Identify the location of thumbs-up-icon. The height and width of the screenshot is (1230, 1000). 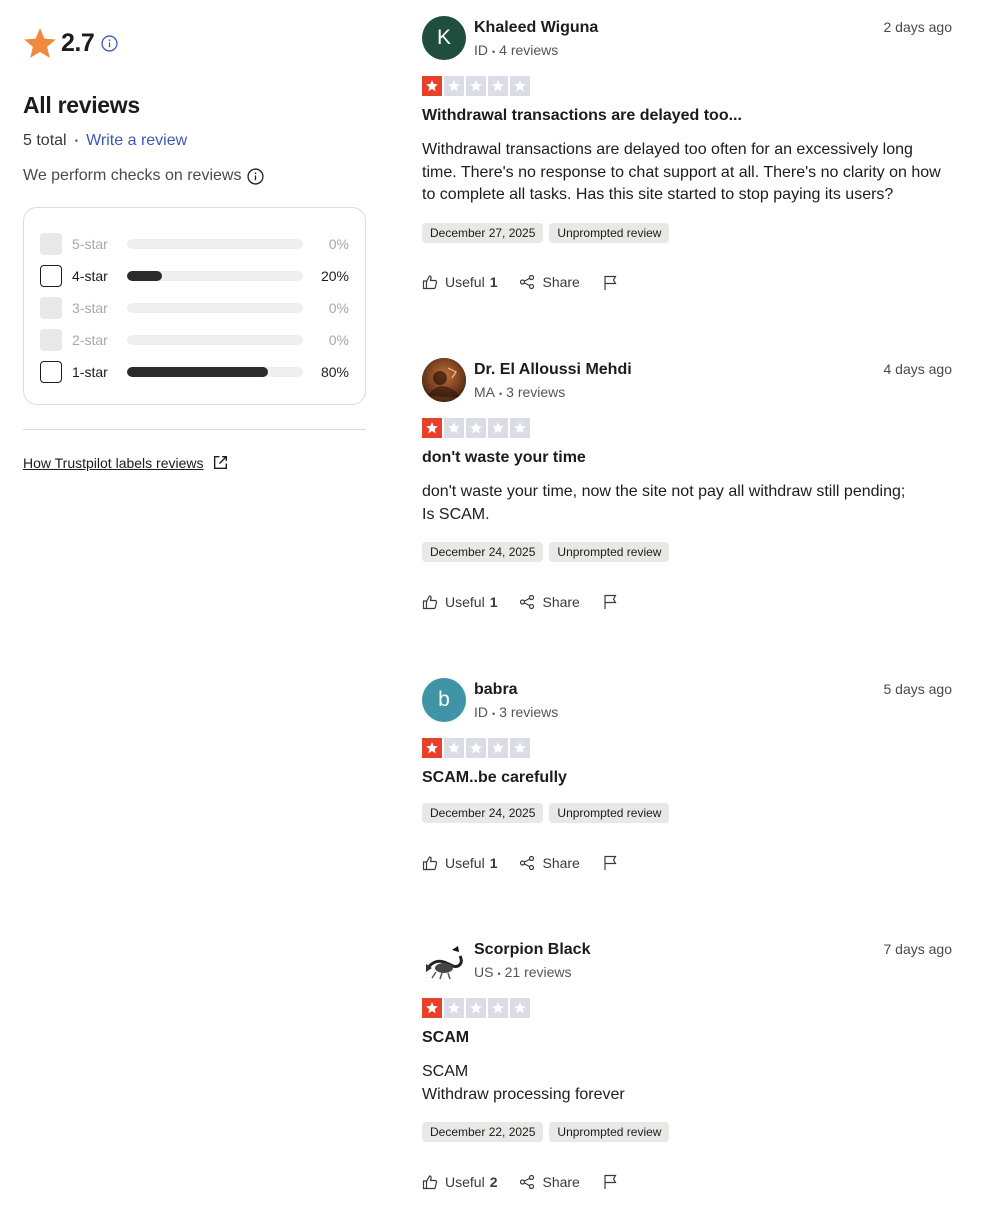
(430, 1181).